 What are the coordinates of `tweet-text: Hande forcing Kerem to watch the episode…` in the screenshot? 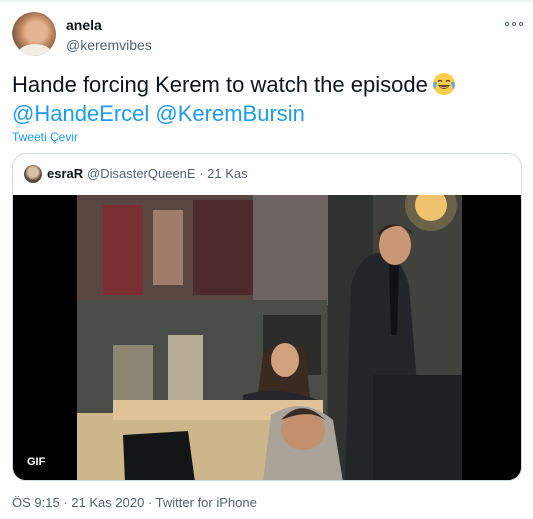 It's located at (267, 99).